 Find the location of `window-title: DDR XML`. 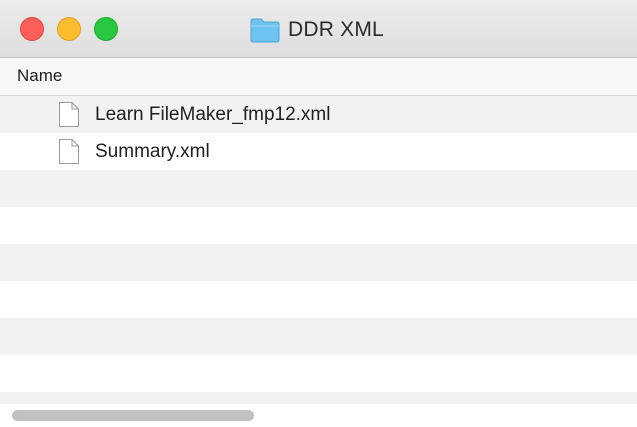

window-title: DDR XML is located at coordinates (336, 29).